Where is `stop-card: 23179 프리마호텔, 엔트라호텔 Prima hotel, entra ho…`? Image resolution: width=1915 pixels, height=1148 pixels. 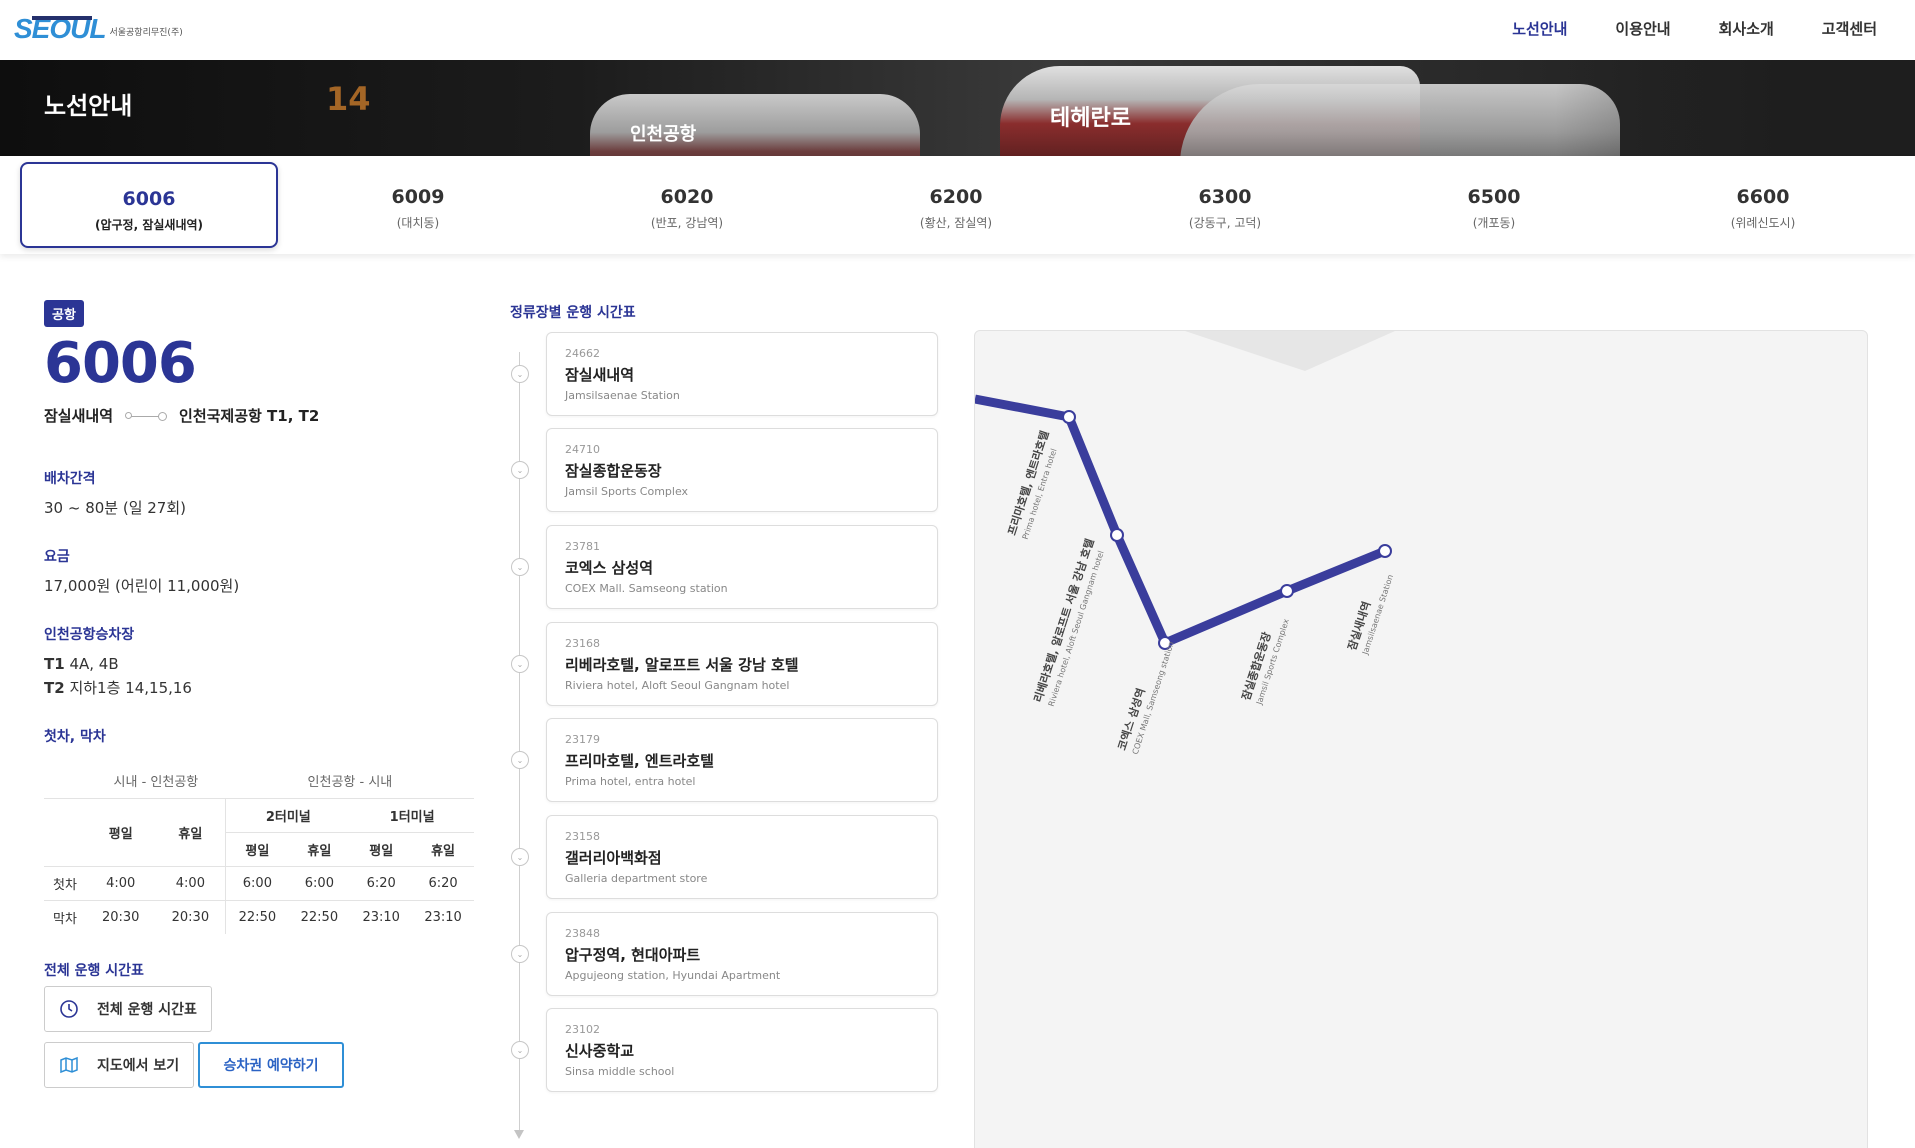 stop-card: 23179 프리마호텔, 엔트라호텔 Prima hotel, entra ho… is located at coordinates (742, 760).